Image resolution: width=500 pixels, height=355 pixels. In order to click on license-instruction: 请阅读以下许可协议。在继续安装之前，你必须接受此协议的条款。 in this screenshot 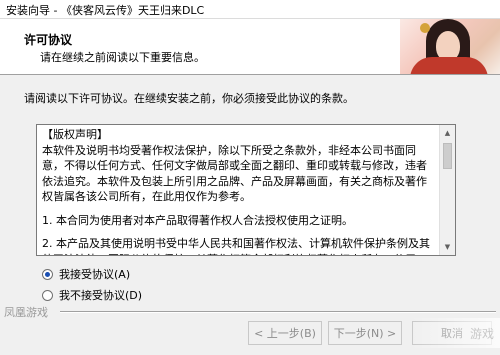, I will do `click(189, 98)`.